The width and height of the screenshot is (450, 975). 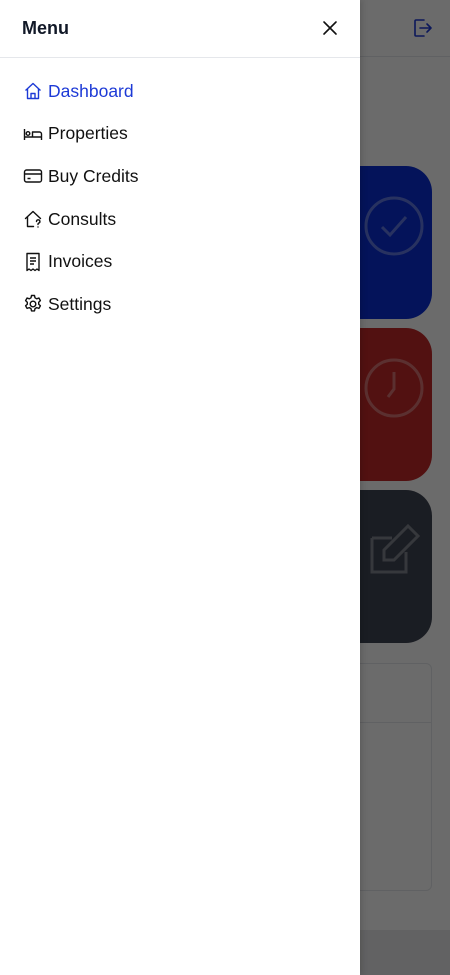 I want to click on close-icon, so click(x=330, y=28).